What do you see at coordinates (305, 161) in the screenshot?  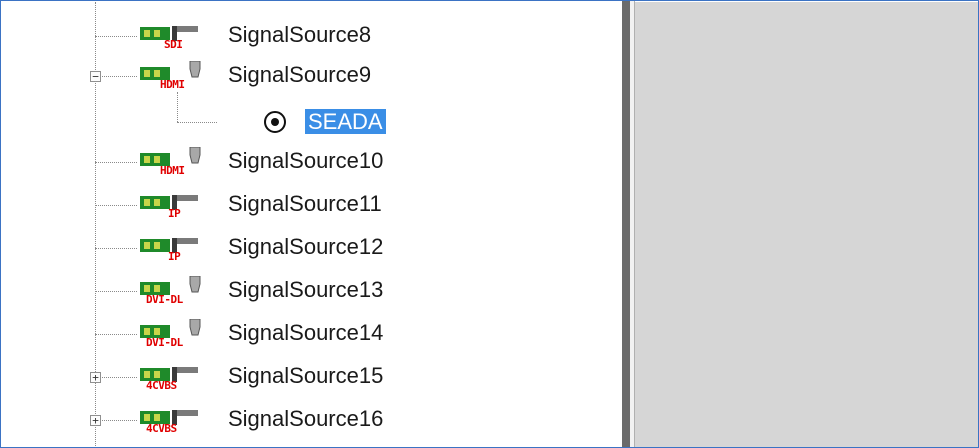 I see `tree-item-label: SignalSource10` at bounding box center [305, 161].